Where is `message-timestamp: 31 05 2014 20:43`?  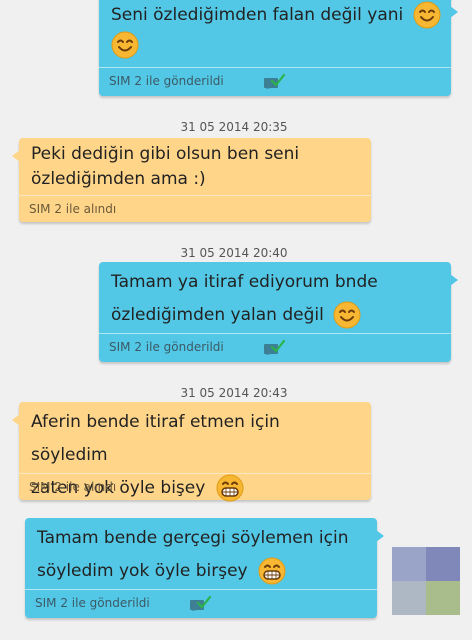
message-timestamp: 31 05 2014 20:43 is located at coordinates (234, 393).